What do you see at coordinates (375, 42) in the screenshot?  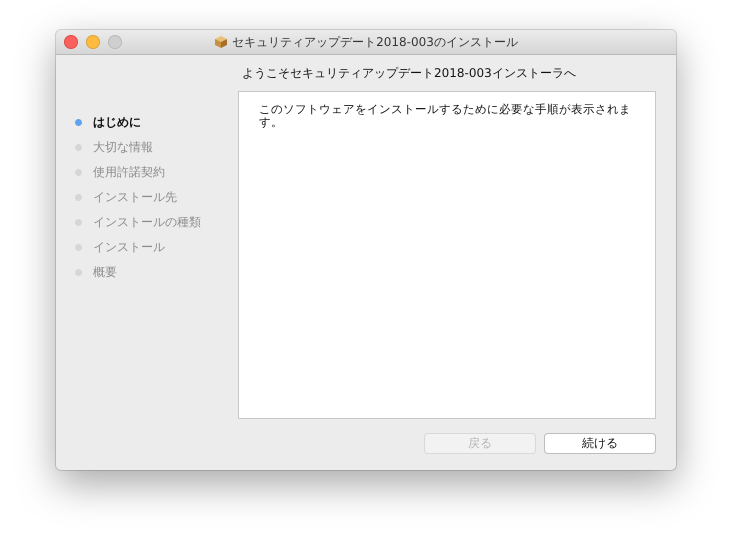 I see `window-title: セキュリティアップデート2018-003のインストール` at bounding box center [375, 42].